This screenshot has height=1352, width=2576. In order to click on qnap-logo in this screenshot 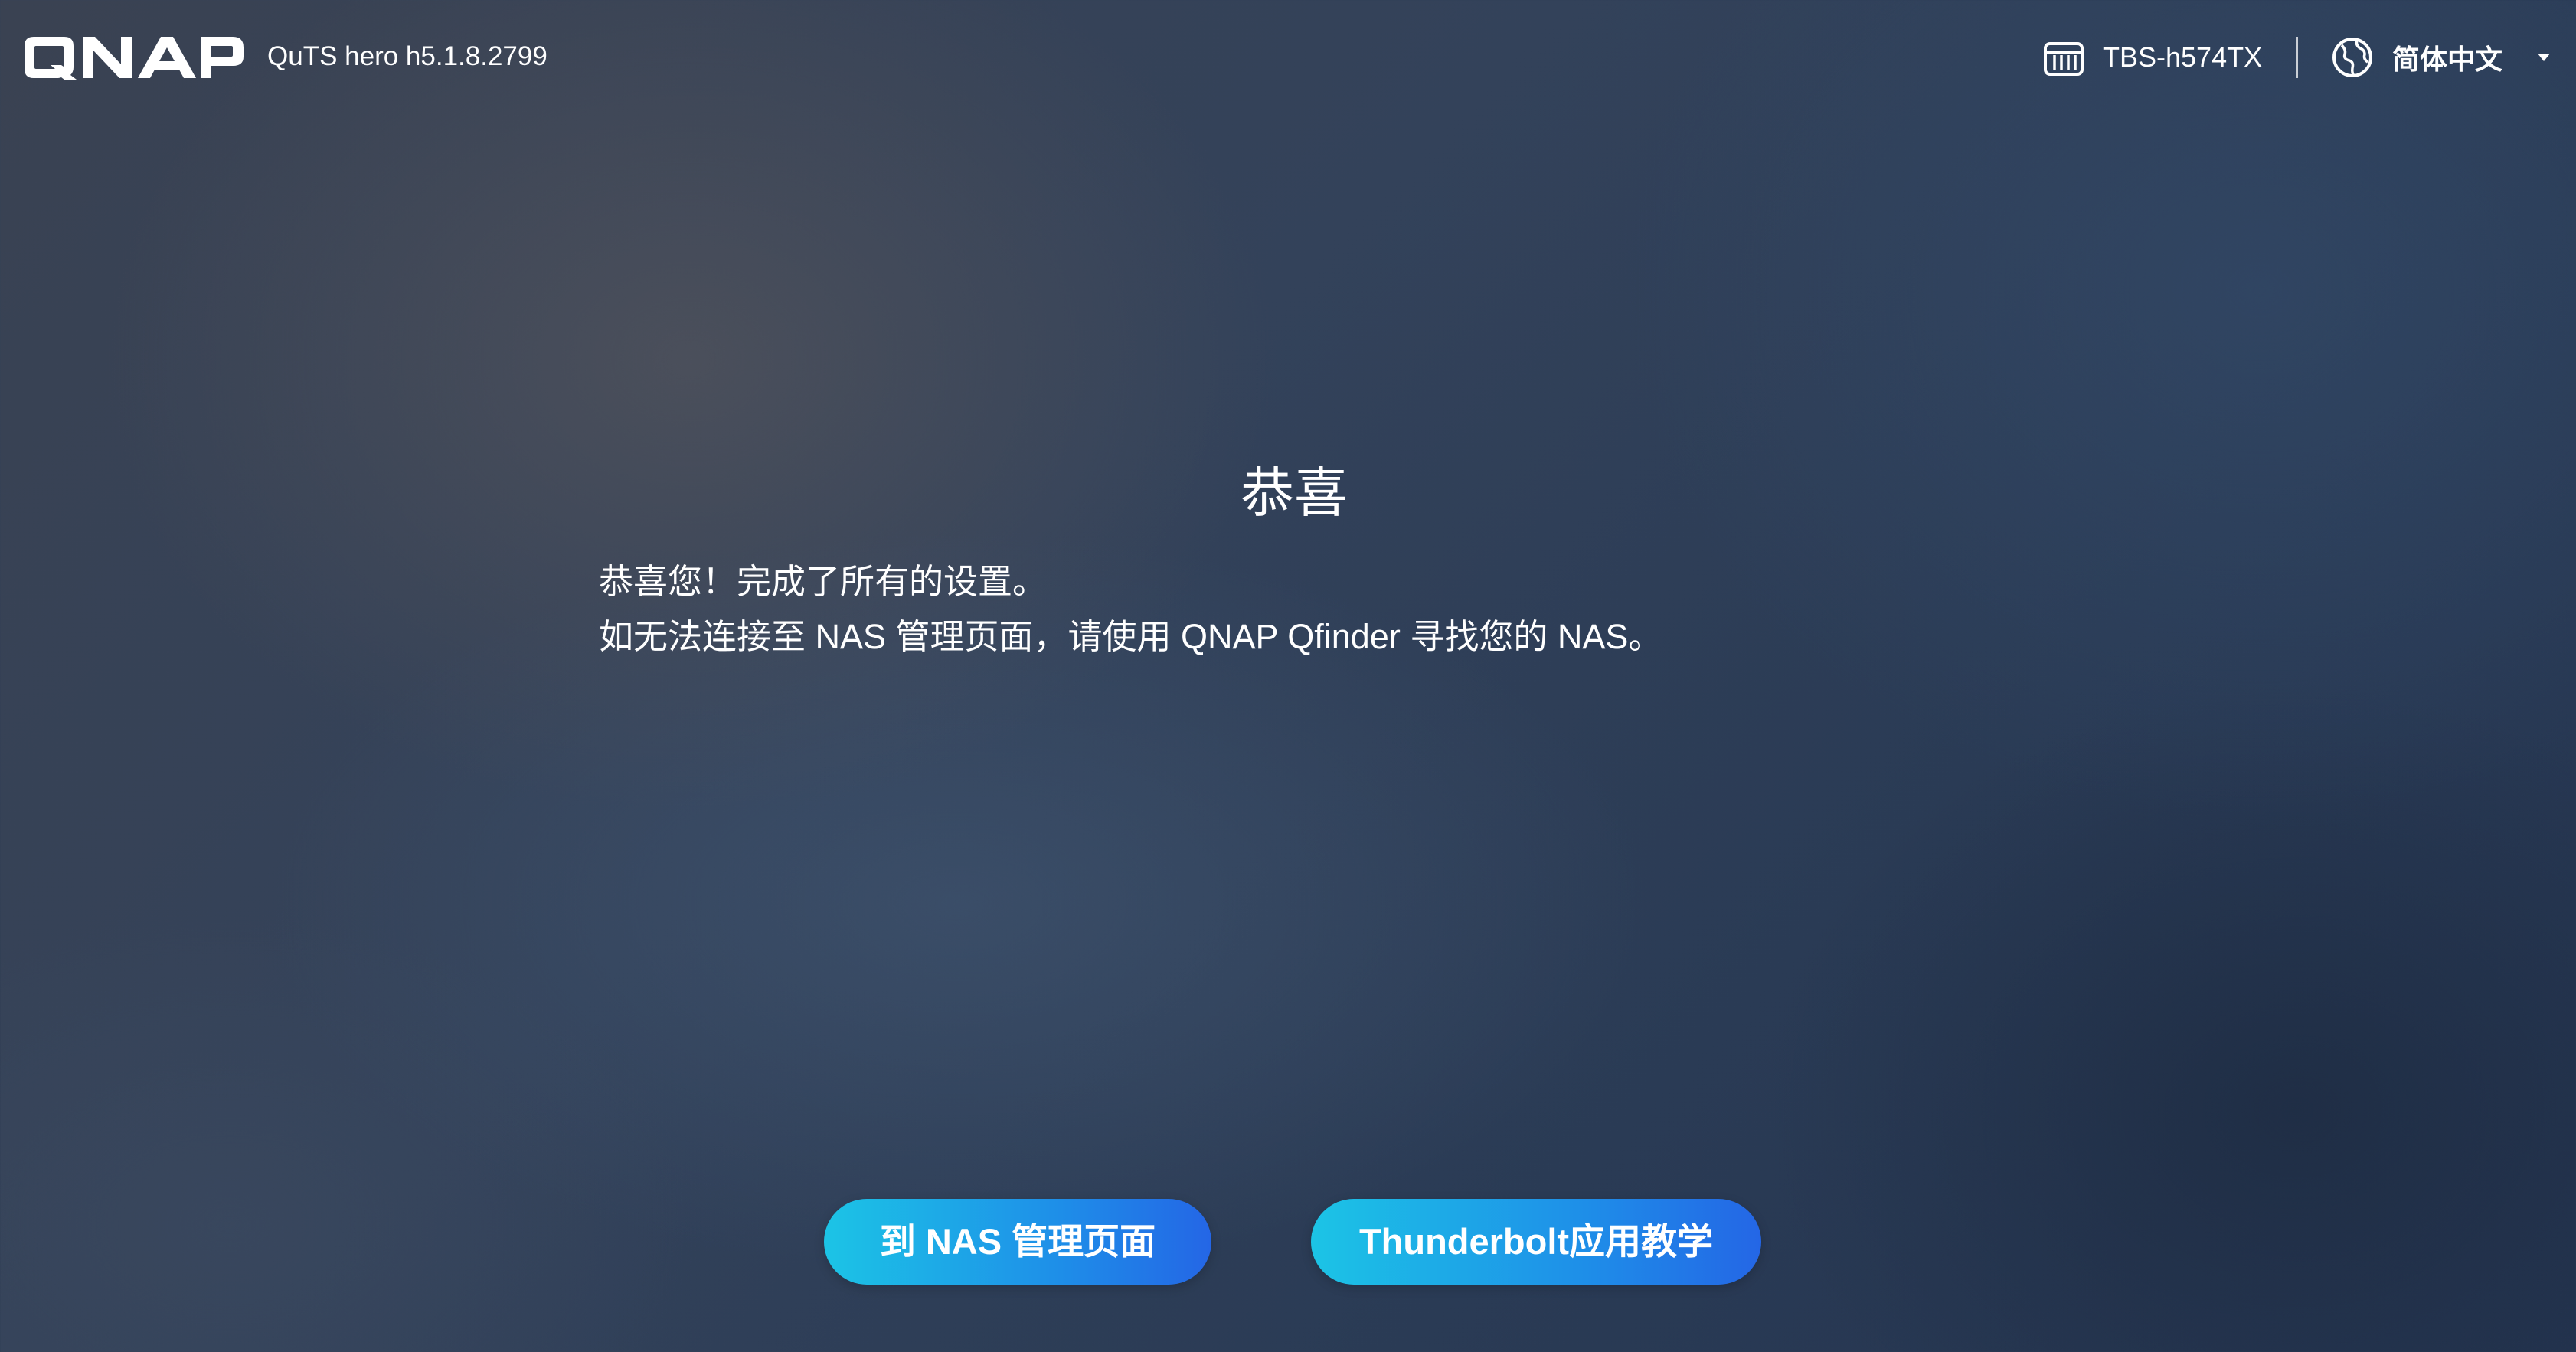, I will do `click(134, 58)`.